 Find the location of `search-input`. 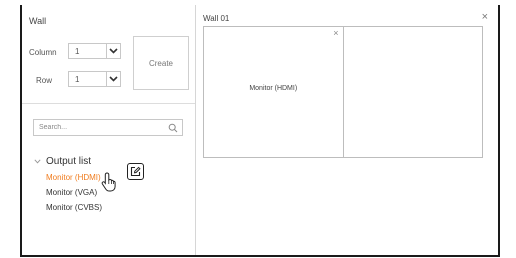

search-input is located at coordinates (97, 127).